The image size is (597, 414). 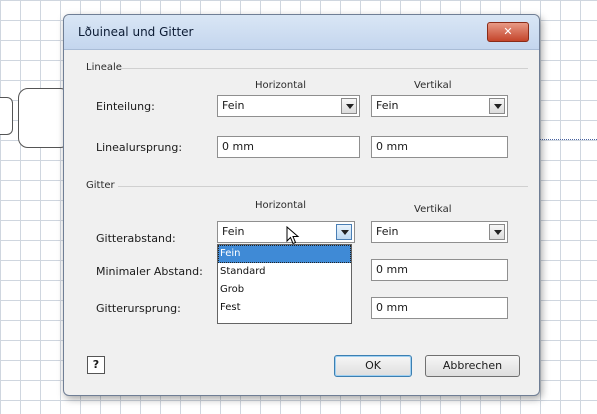 What do you see at coordinates (433, 209) in the screenshot?
I see `col-head-vertical-gitter: Vertikal` at bounding box center [433, 209].